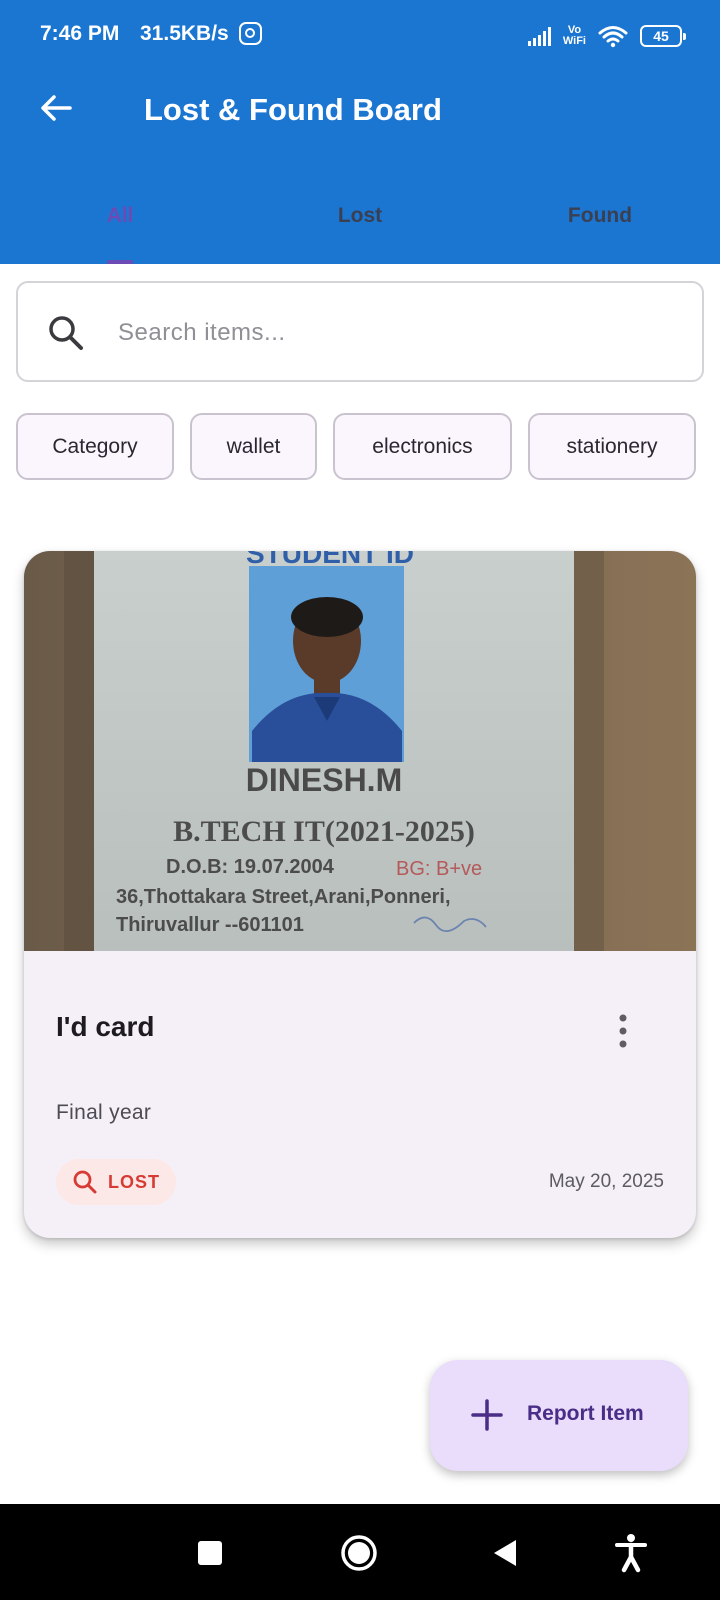 The width and height of the screenshot is (720, 1600). What do you see at coordinates (56, 108) in the screenshot?
I see `back-arrow-icon` at bounding box center [56, 108].